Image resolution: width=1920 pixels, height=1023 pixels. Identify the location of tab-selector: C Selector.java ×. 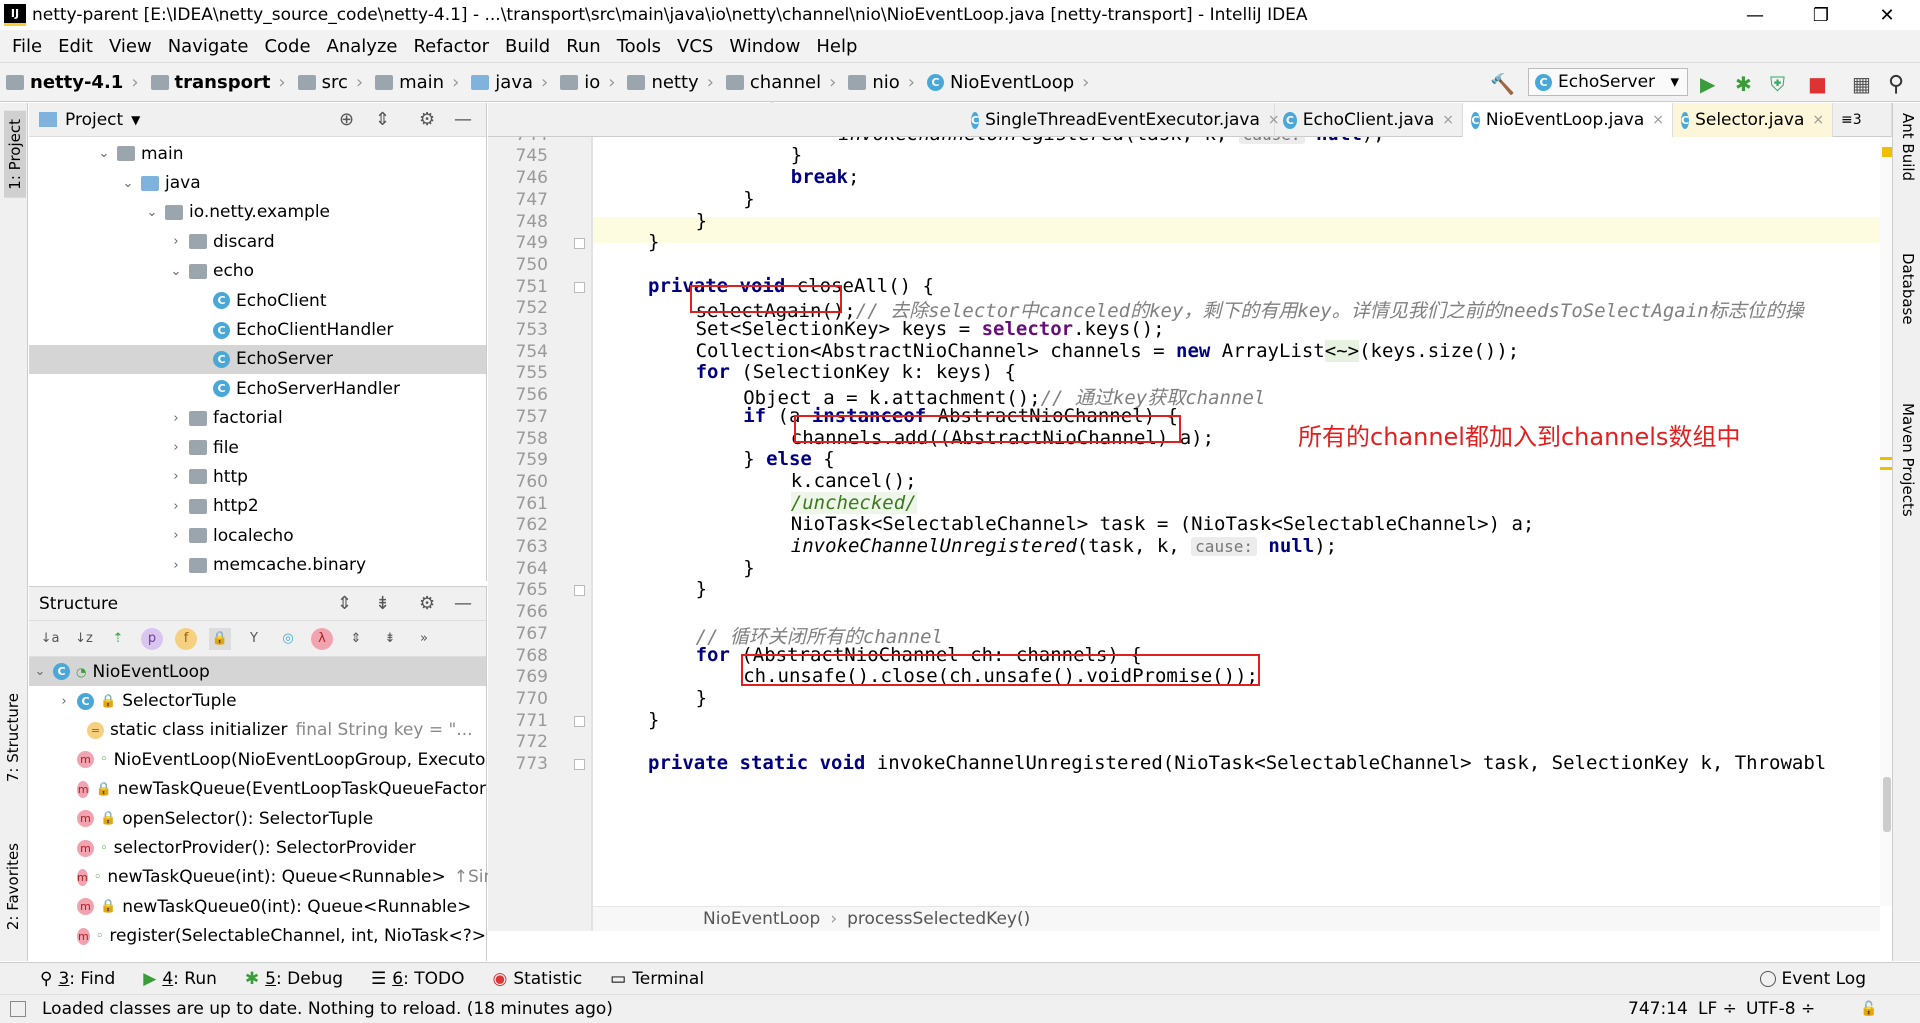
(1753, 120).